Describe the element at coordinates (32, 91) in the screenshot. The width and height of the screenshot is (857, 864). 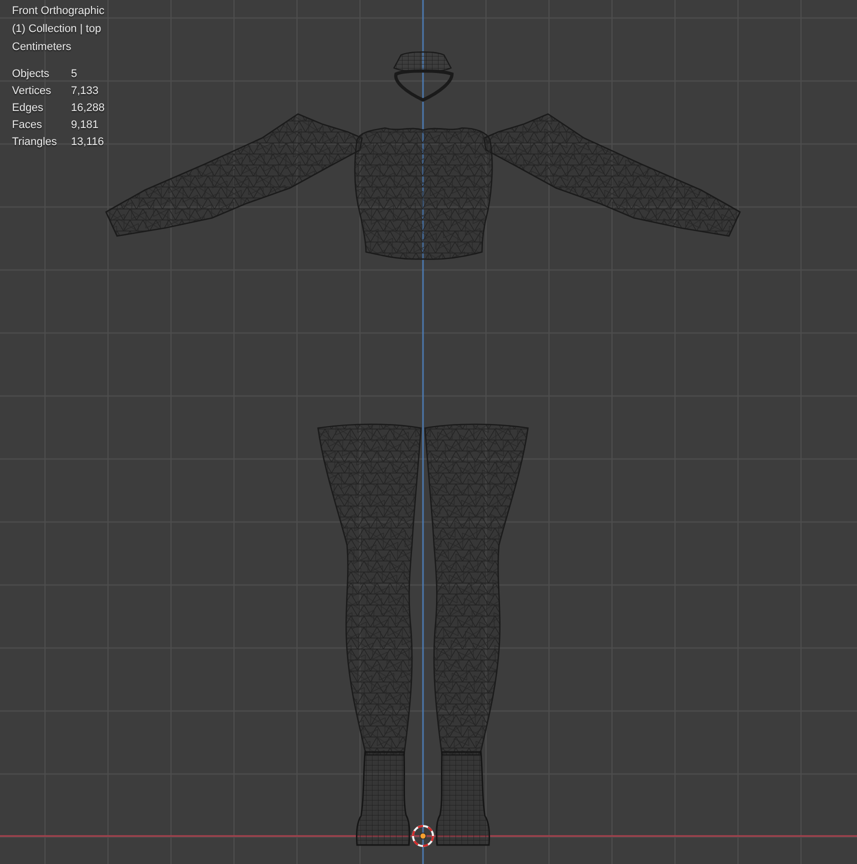
I see `stat-label: Vertices` at that location.